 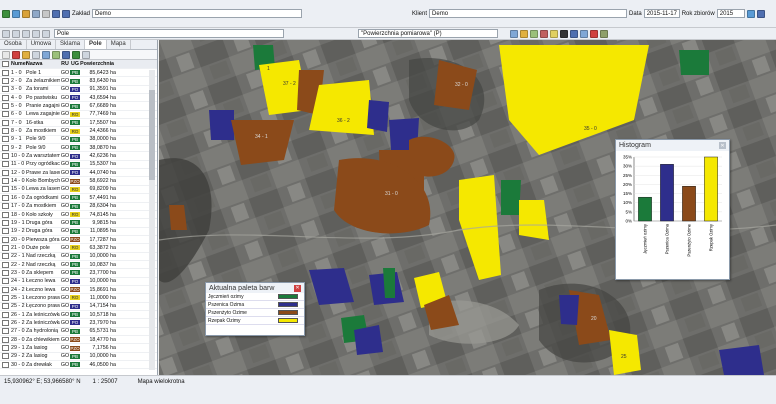 What do you see at coordinates (78, 298) in the screenshot?
I see `table-row: 25 - 1 Łeczono prawa GO RO 11,0000 ha` at bounding box center [78, 298].